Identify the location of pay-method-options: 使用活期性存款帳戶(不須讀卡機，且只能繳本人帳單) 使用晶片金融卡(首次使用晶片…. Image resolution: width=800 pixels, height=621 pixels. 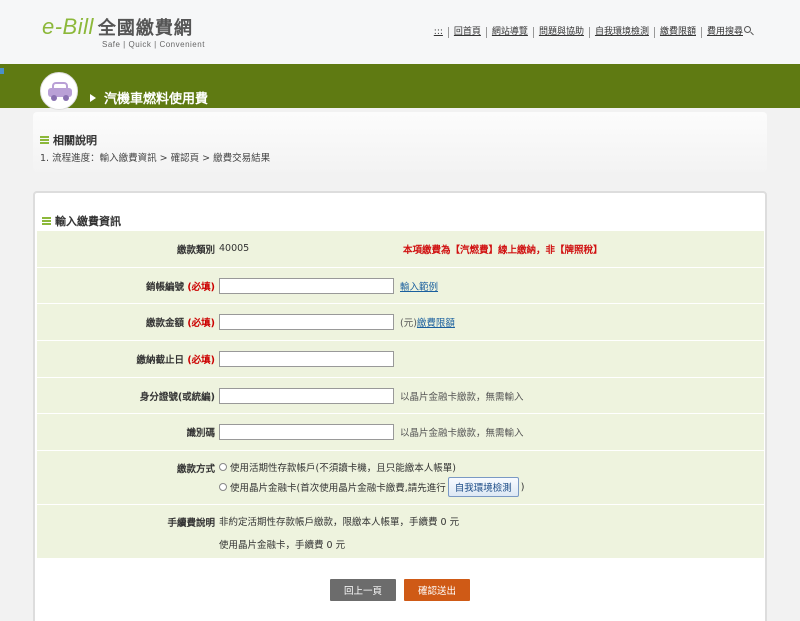
(372, 479).